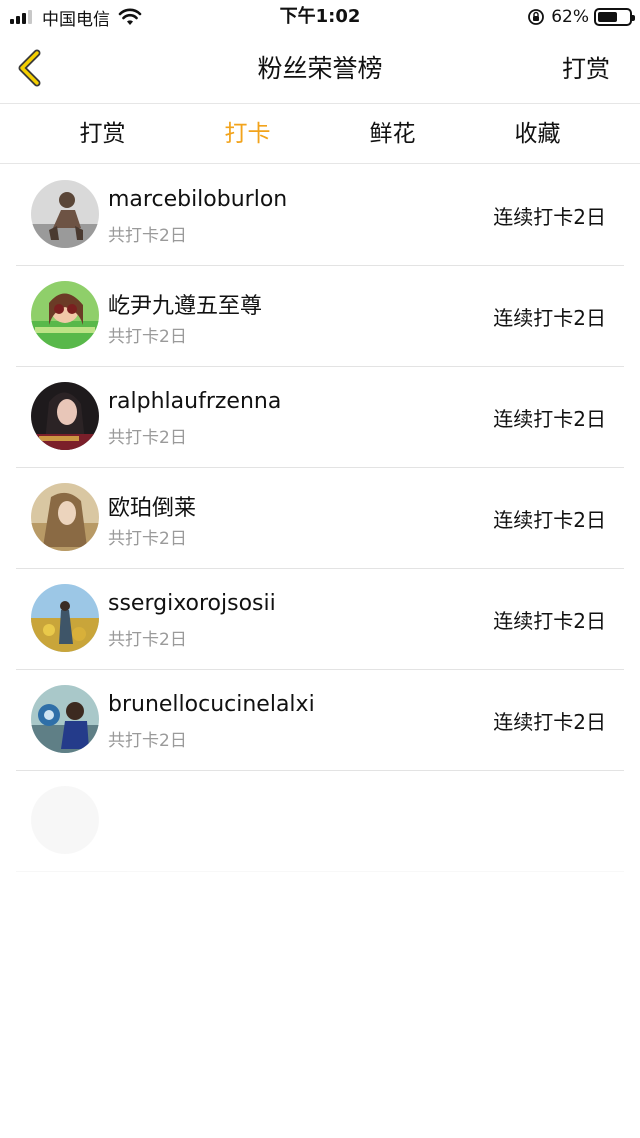  I want to click on list-item: ssergixorojsosii 共打卡2日 连续打卡2日, so click(320, 619).